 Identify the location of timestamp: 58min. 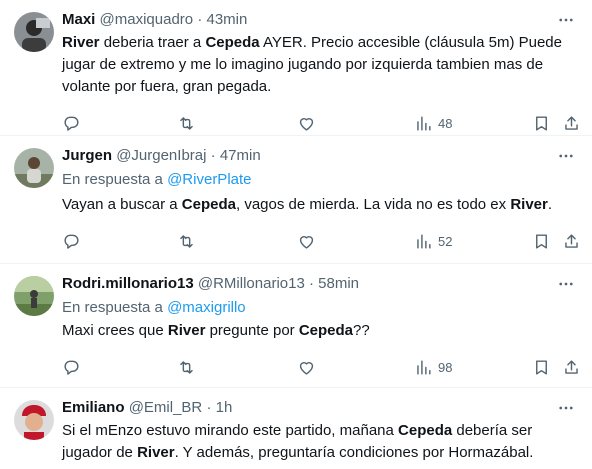
(338, 283).